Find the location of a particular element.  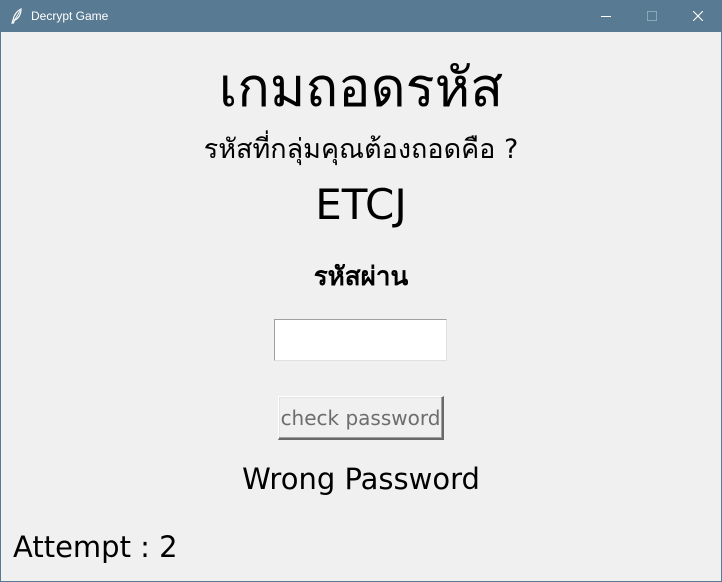

minimize-icon is located at coordinates (606, 16).